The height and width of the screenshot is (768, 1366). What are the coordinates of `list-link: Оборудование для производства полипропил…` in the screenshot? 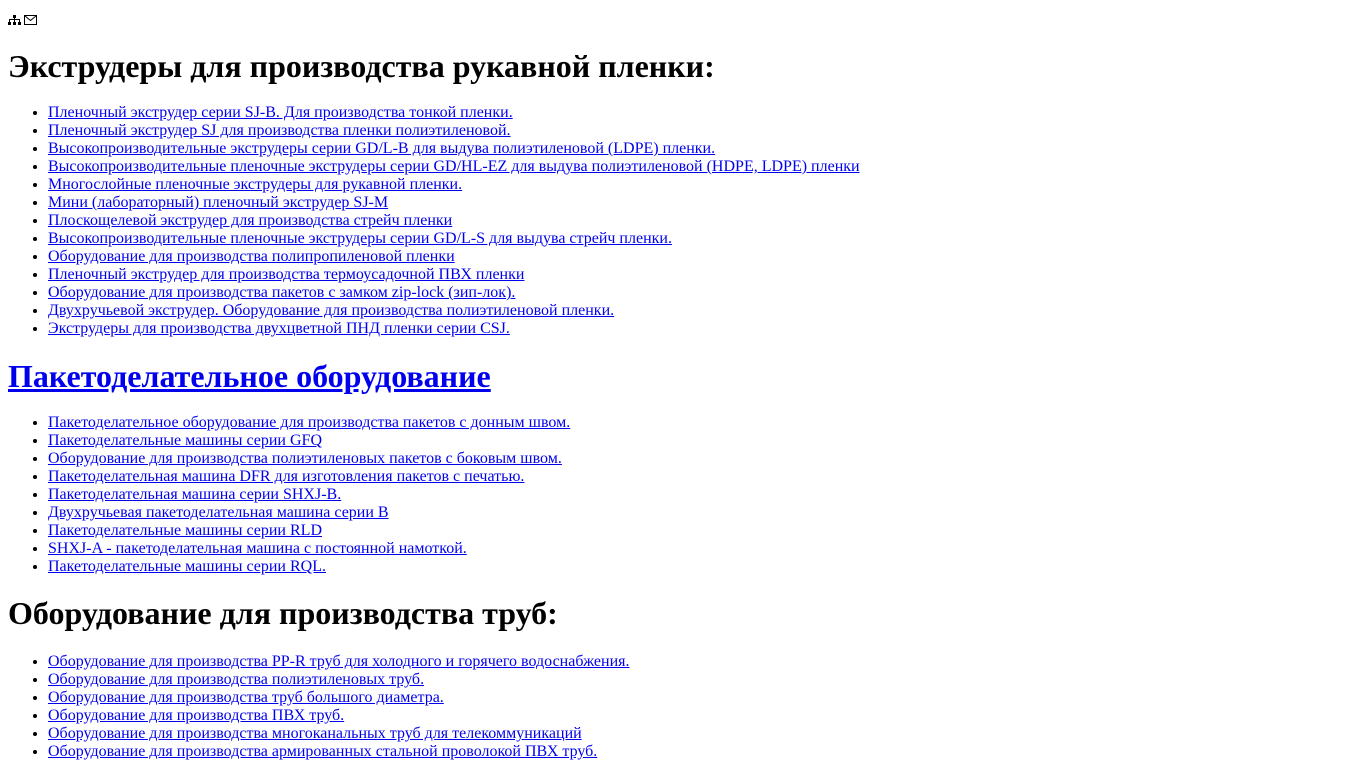 It's located at (251, 256).